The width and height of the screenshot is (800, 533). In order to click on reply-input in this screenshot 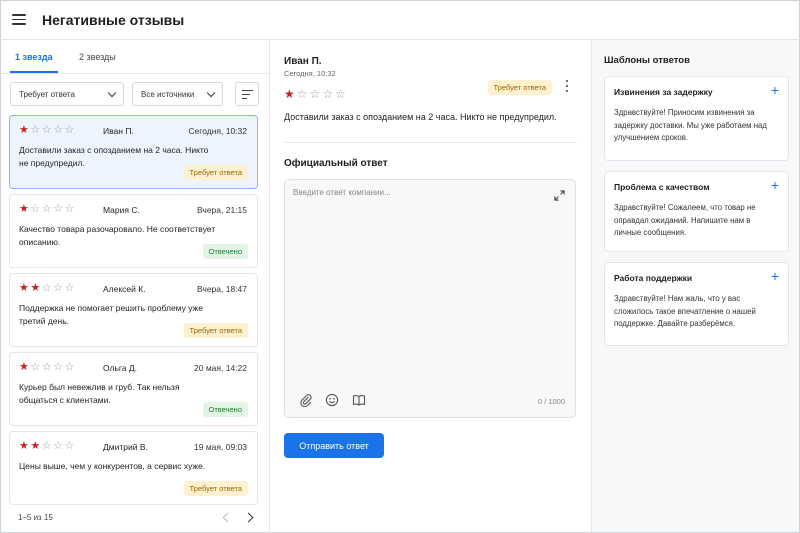, I will do `click(418, 278)`.